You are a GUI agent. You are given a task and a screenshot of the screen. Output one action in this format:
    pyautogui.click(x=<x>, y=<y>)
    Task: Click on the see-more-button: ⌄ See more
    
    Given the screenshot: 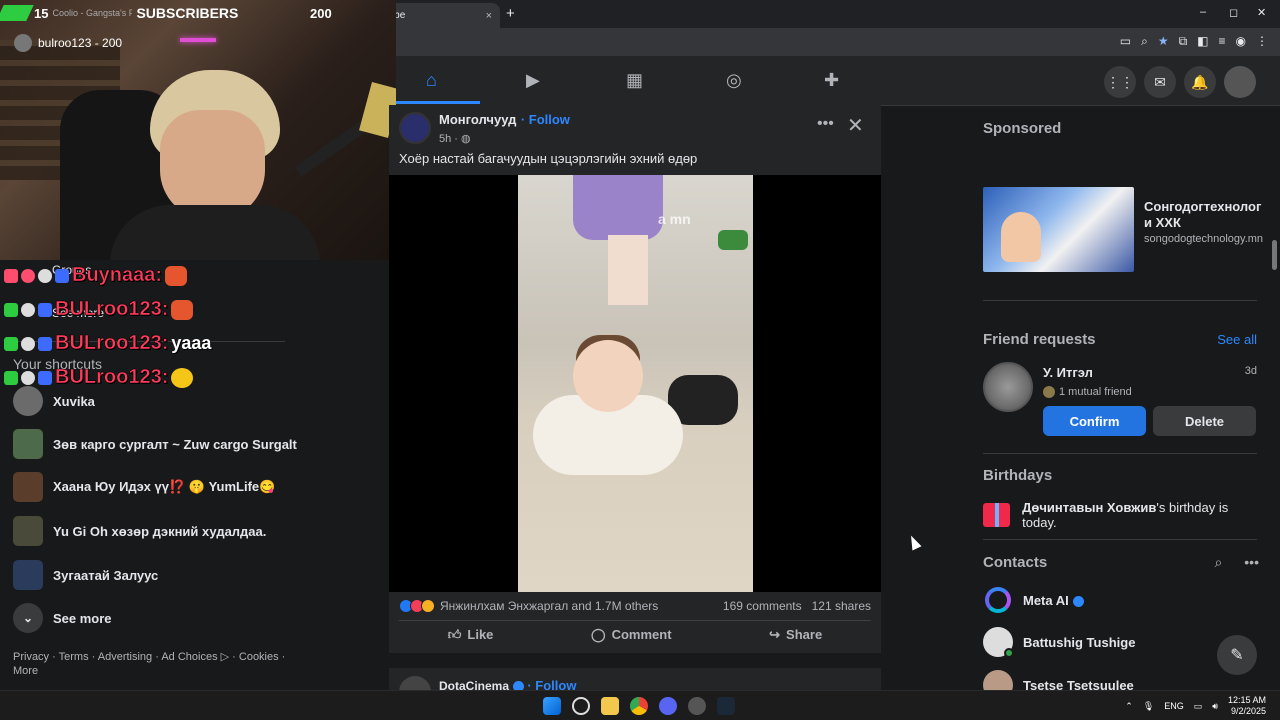 What is the action you would take?
    pyautogui.click(x=62, y=618)
    